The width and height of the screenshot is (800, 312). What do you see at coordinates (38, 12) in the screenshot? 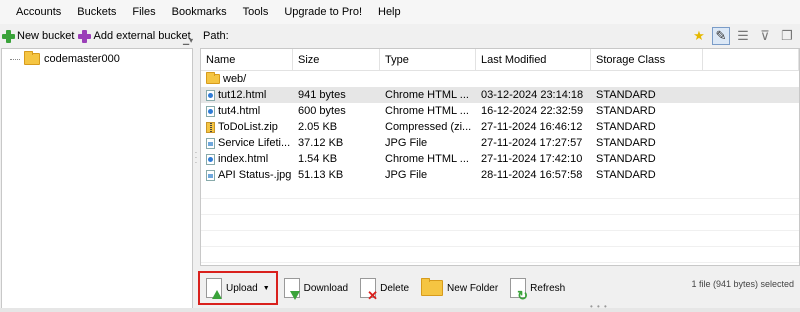
I see `menu-accounts: Accounts` at bounding box center [38, 12].